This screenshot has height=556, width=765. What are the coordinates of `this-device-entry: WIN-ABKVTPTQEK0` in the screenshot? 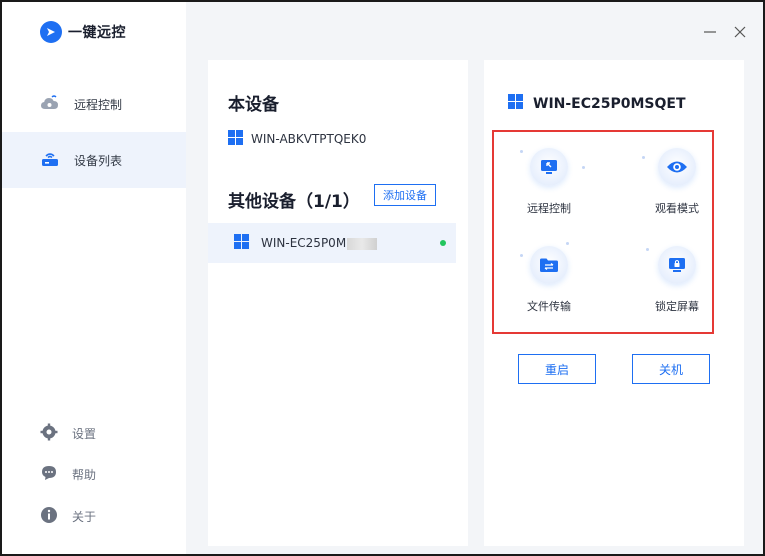 It's located at (297, 139).